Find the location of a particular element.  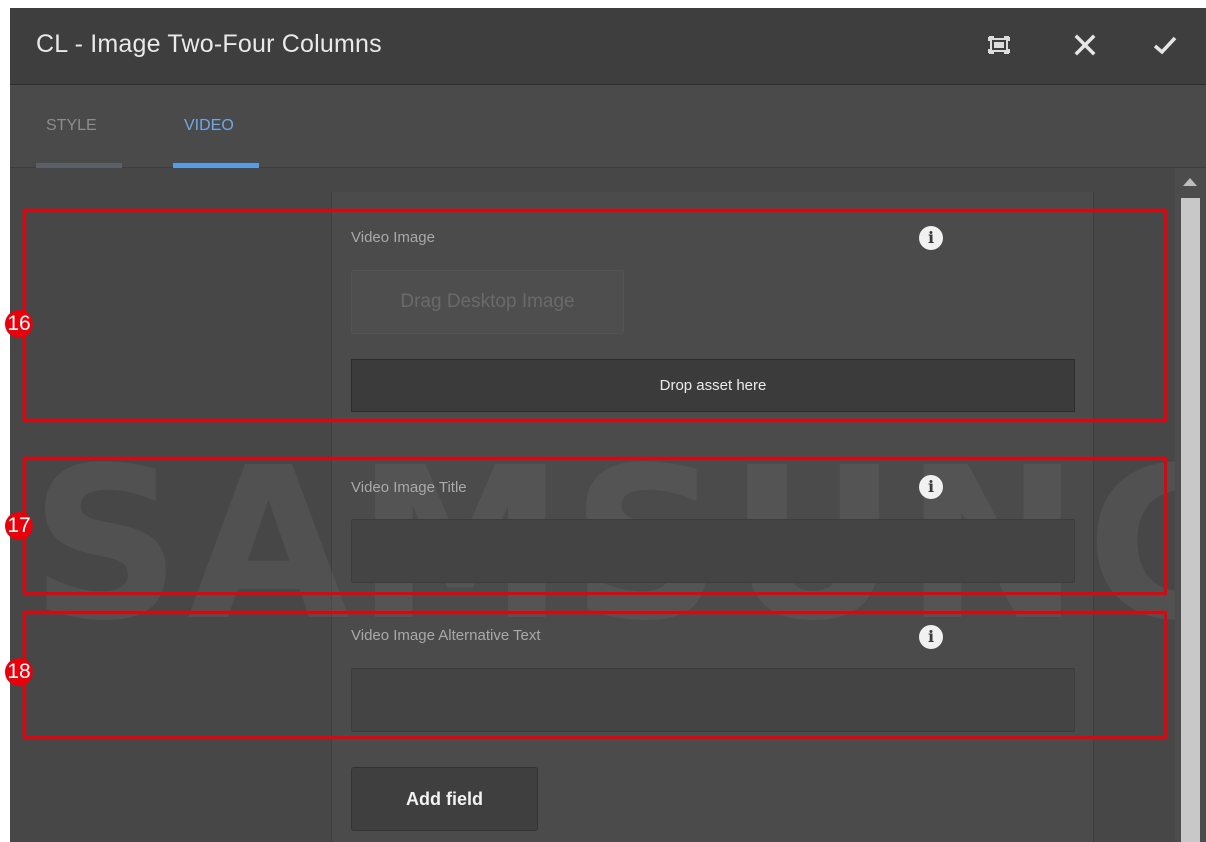

fullscreen-button is located at coordinates (999, 45).